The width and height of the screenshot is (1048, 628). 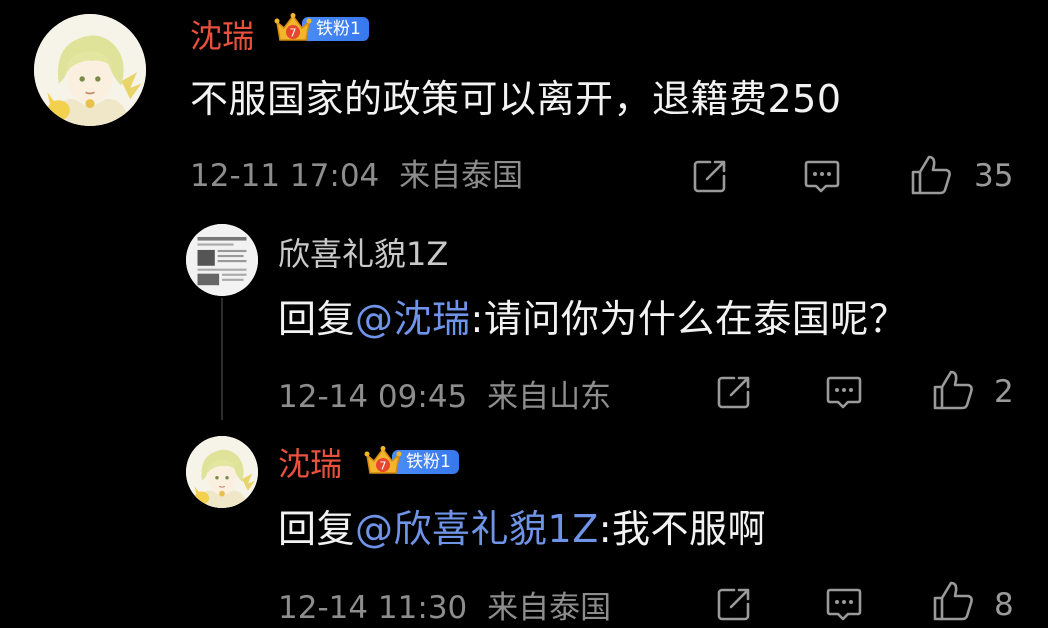 What do you see at coordinates (222, 359) in the screenshot?
I see `thread-connector` at bounding box center [222, 359].